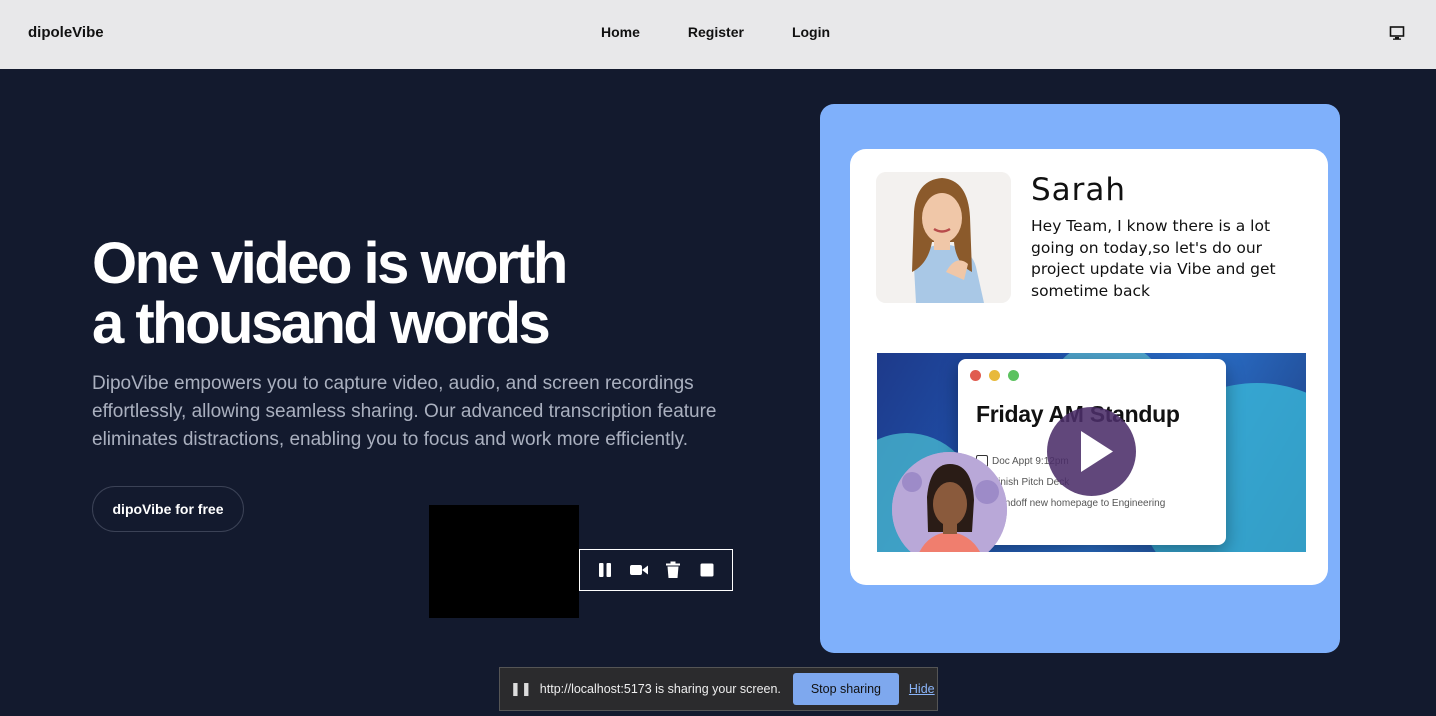 Image resolution: width=1436 pixels, height=716 pixels. Describe the element at coordinates (521, 689) in the screenshot. I see `drag-handle-icon: ❚❚` at that location.